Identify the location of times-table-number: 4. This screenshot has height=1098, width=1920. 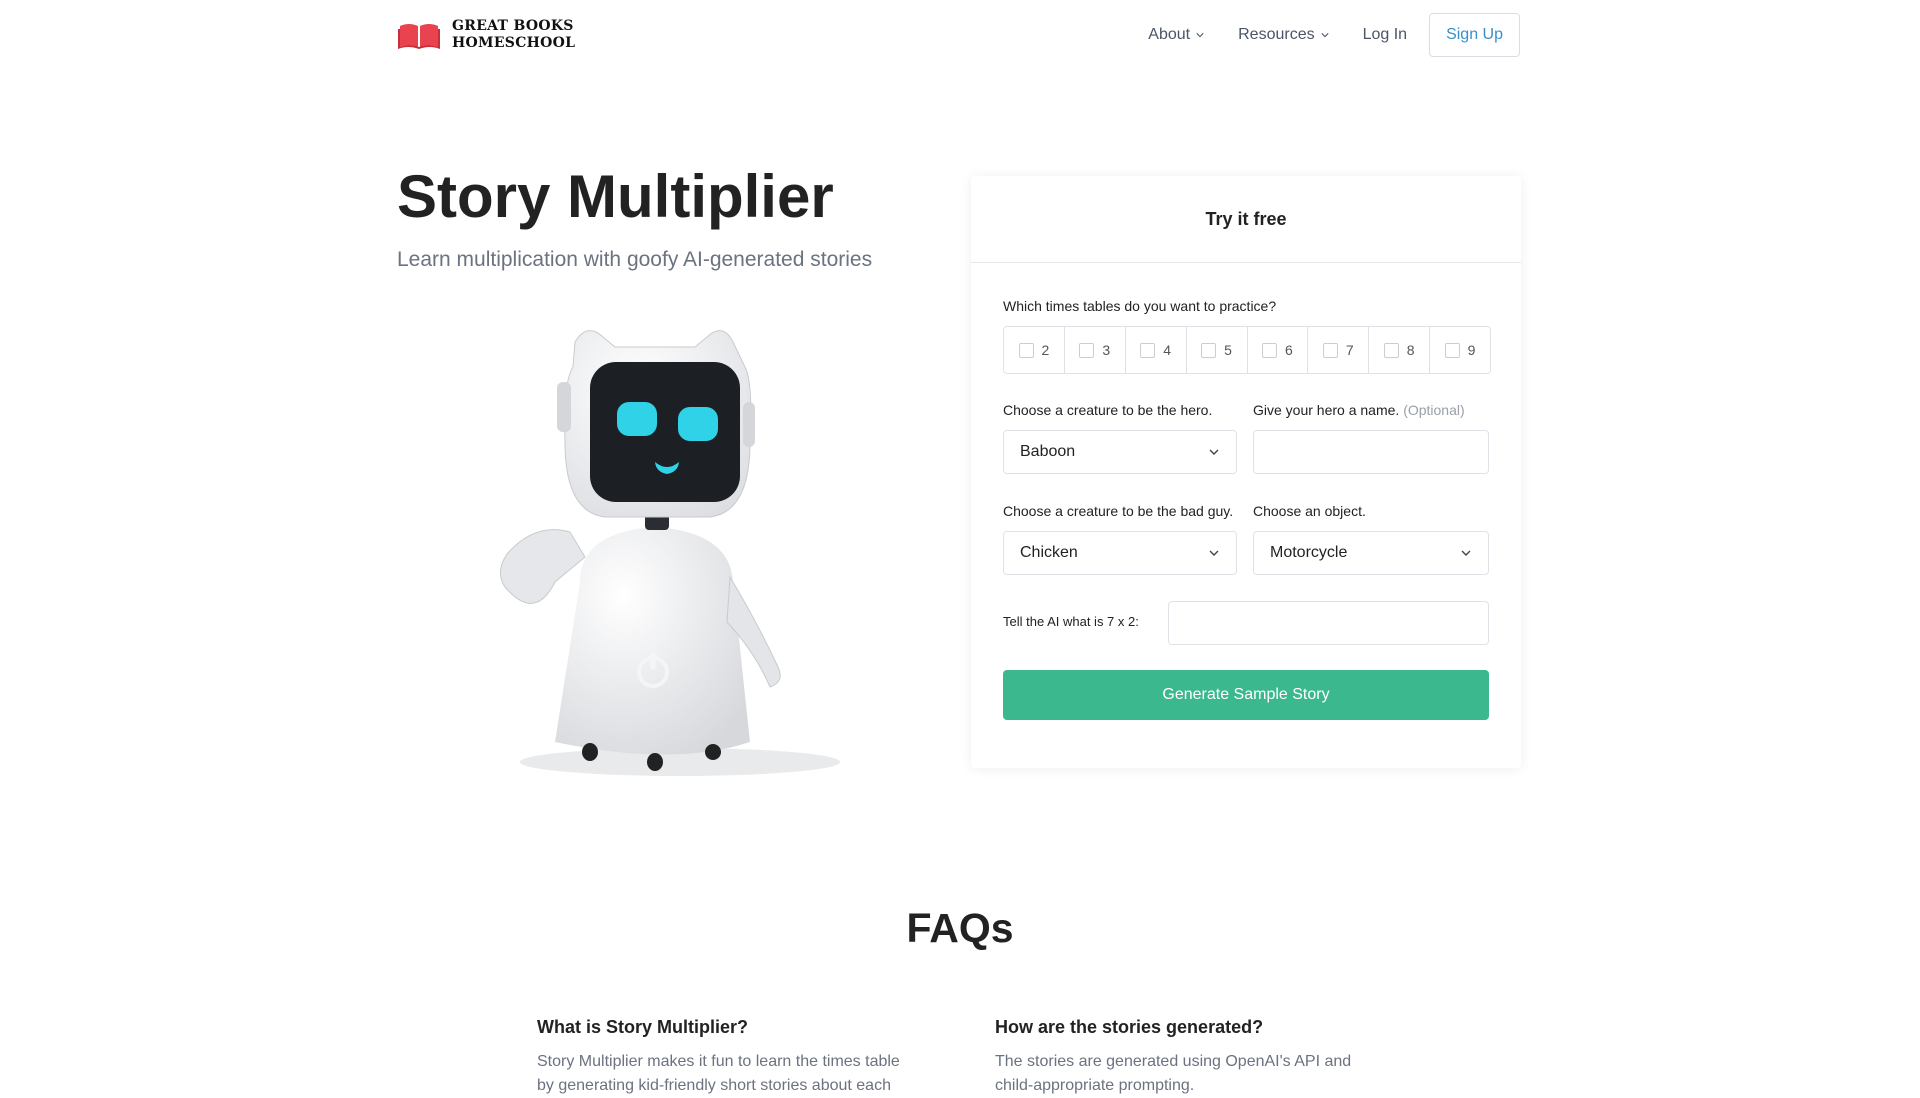
(1167, 350).